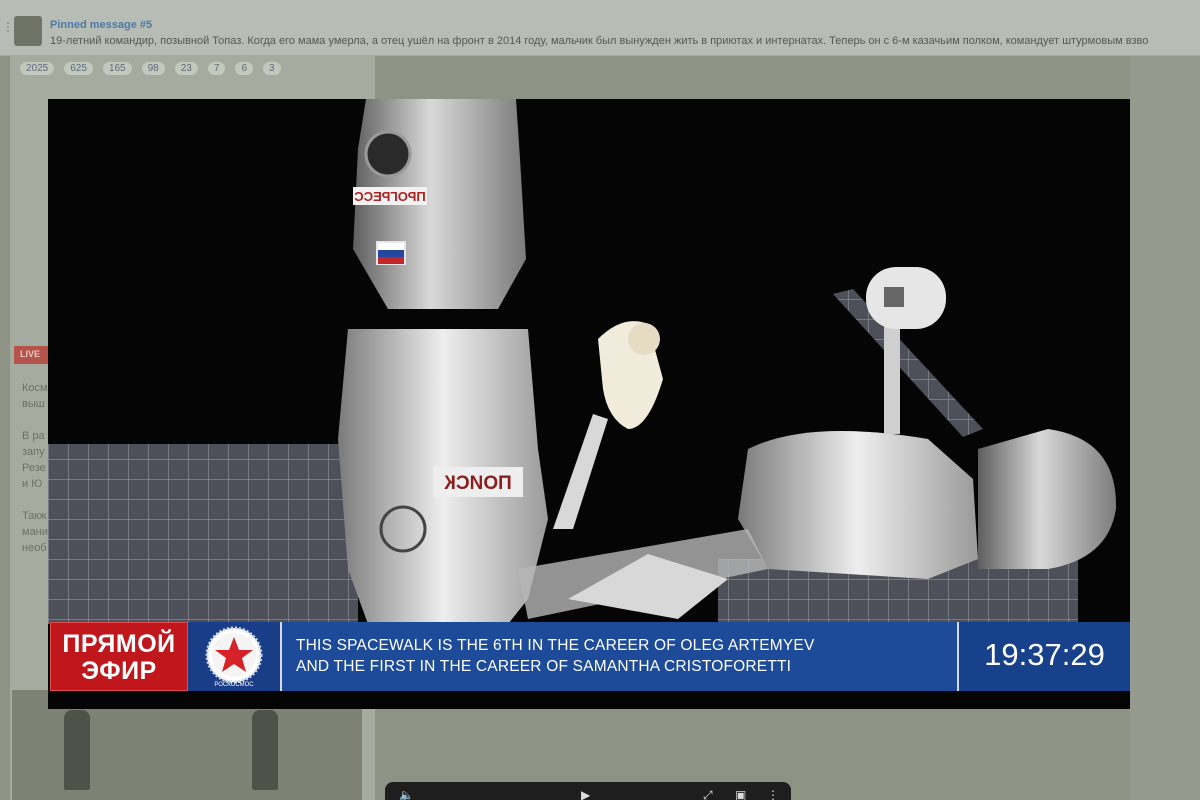 Image resolution: width=1200 pixels, height=800 pixels. What do you see at coordinates (478, 483) in the screenshot?
I see `module-label-mid: ПОИСК` at bounding box center [478, 483].